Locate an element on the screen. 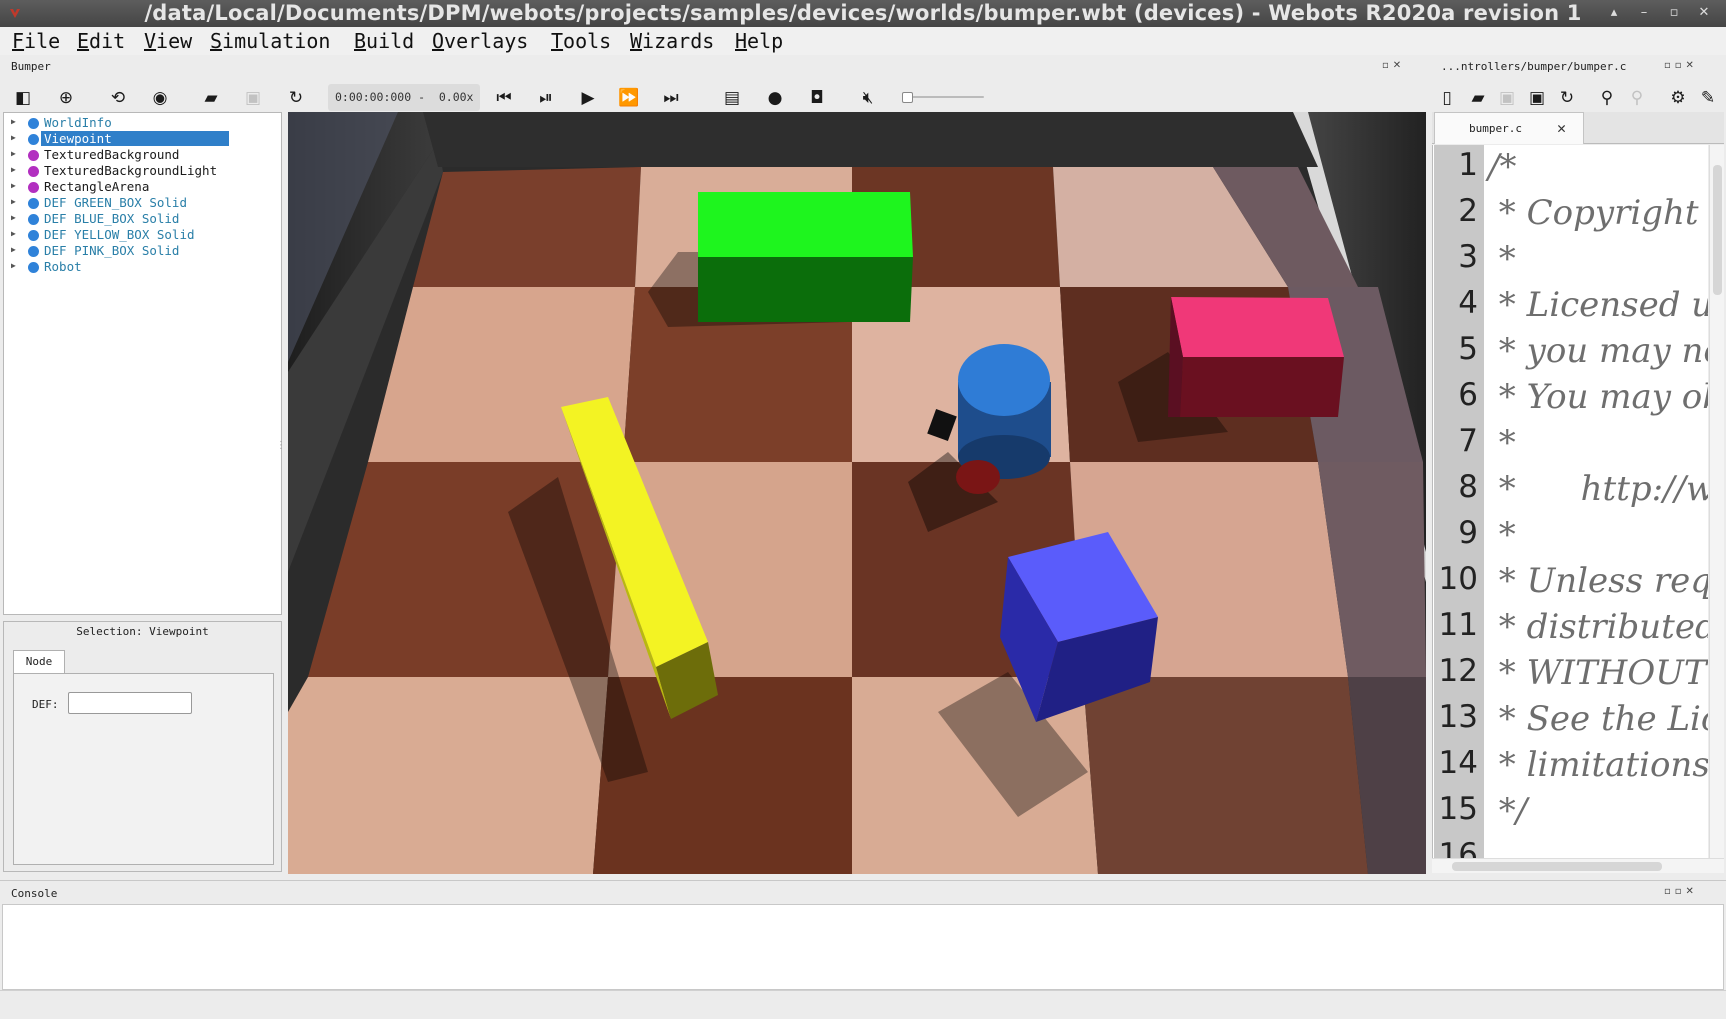 The image size is (1726, 1019). fastest-icon: ⏭ is located at coordinates (671, 98).